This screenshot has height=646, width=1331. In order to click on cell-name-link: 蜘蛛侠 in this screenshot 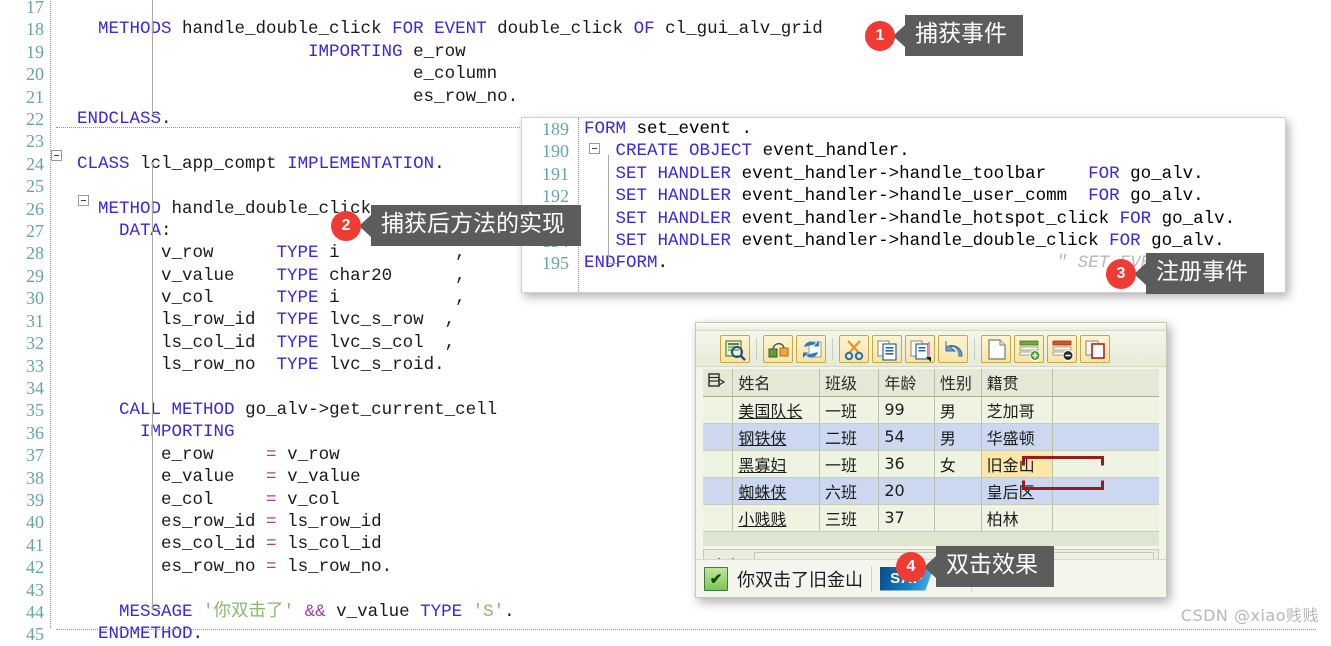, I will do `click(762, 492)`.